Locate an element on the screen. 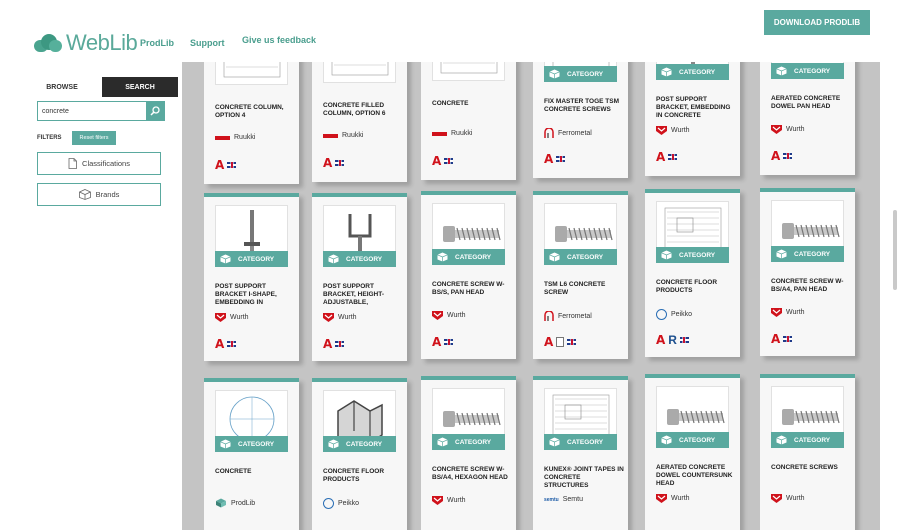  product-title: CONCRETE SCREW W-BS/S, PAN HEAD is located at coordinates (472, 289).